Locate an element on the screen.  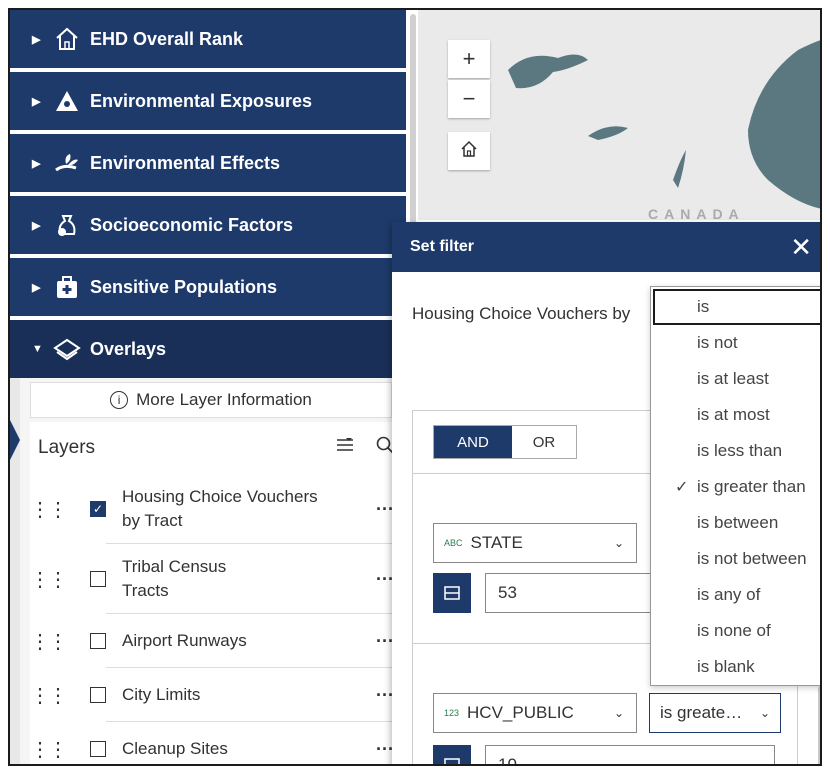
accordion-sensitive-populations: ▶ Sensitive Populations is located at coordinates (208, 287).